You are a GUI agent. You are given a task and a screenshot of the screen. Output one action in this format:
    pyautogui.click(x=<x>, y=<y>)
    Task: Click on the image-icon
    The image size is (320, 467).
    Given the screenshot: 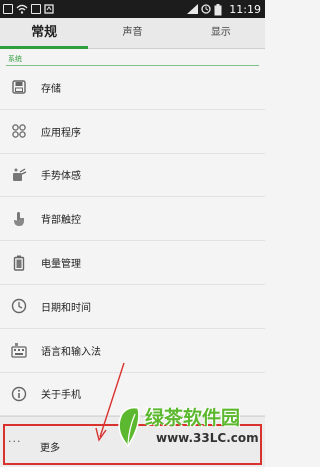 What is the action you would take?
    pyautogui.click(x=36, y=9)
    